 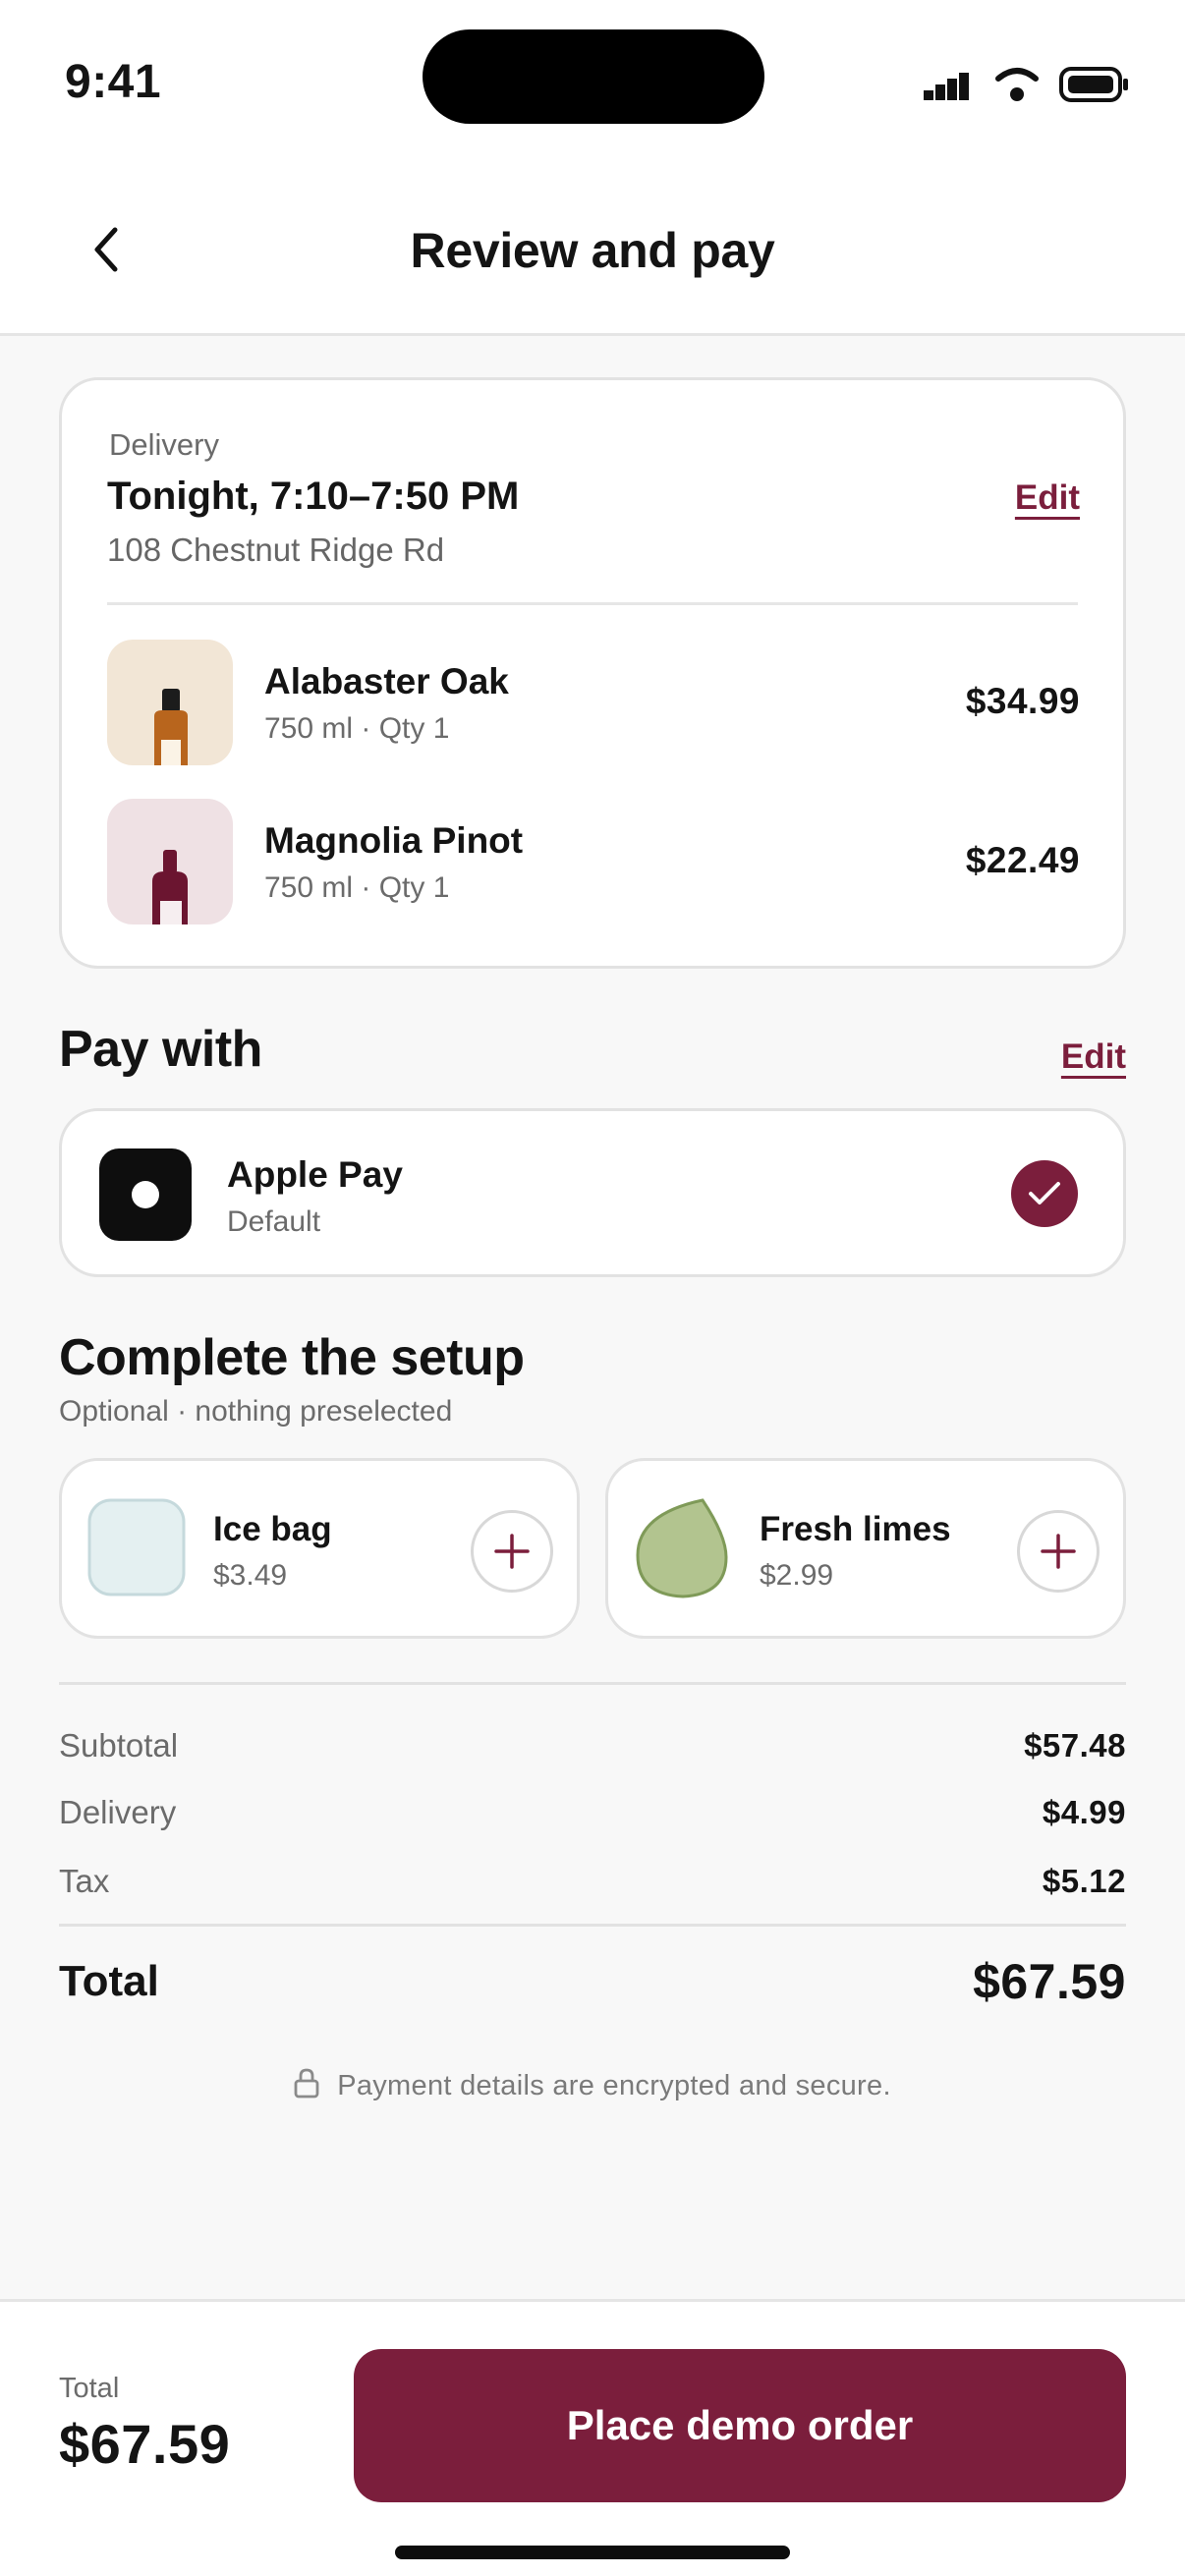 What do you see at coordinates (273, 1529) in the screenshot?
I see `addon-name: Ice bag` at bounding box center [273, 1529].